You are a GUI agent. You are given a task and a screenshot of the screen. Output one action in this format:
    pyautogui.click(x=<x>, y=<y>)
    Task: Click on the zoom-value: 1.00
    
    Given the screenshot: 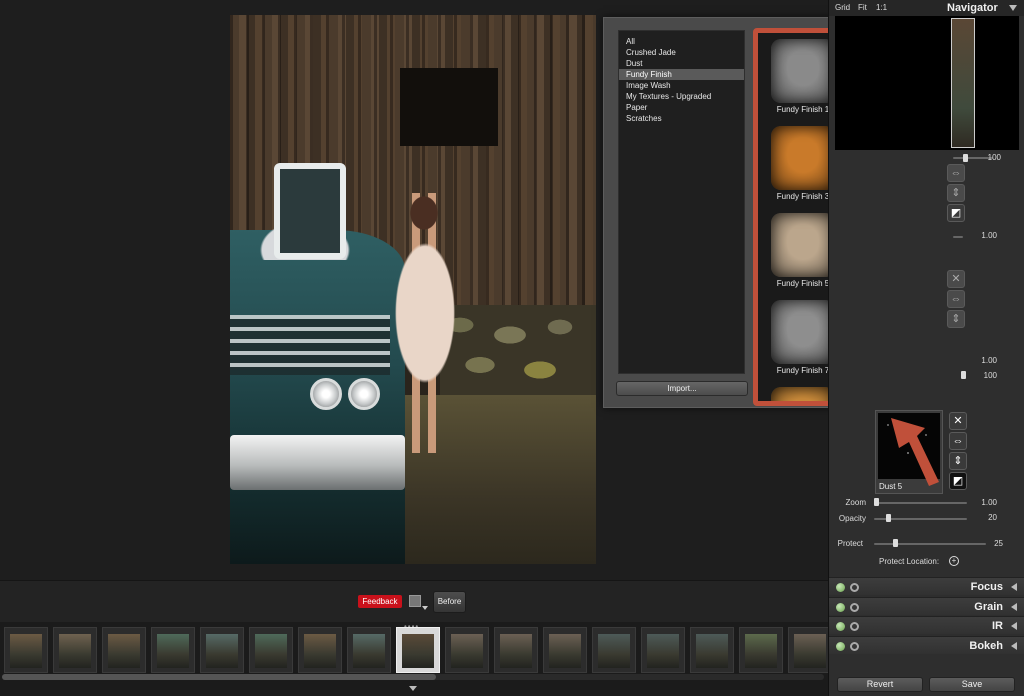 What is the action you would take?
    pyautogui.click(x=989, y=502)
    